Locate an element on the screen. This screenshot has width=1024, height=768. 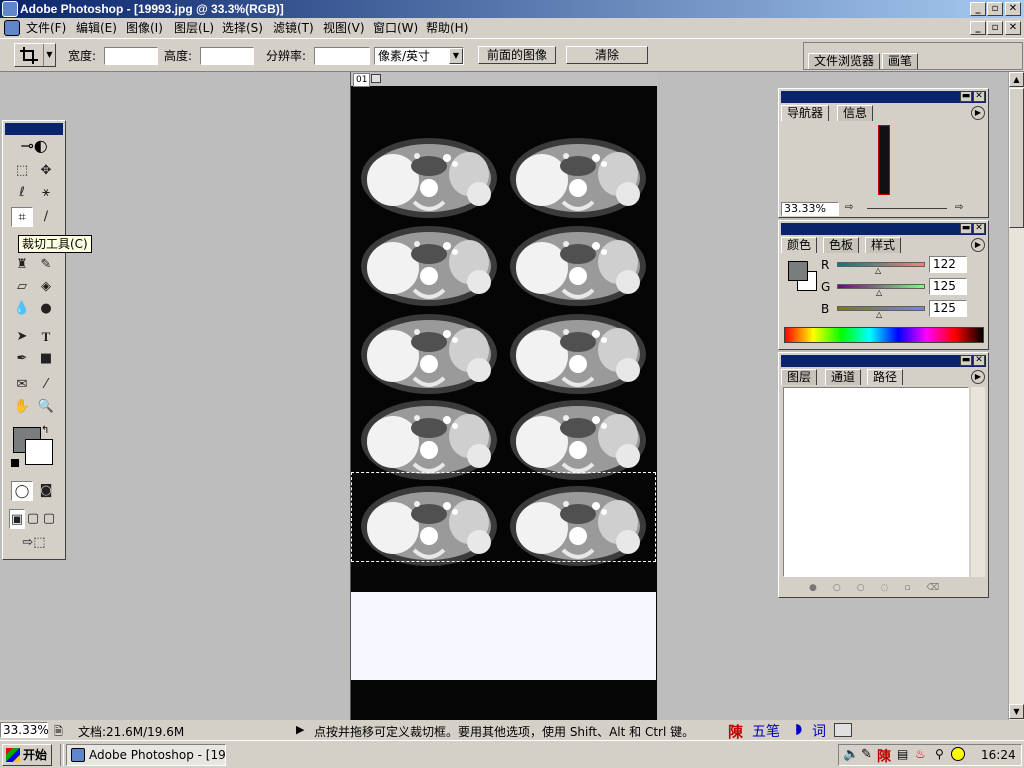
color-foreground-swatch is located at coordinates (798, 271).